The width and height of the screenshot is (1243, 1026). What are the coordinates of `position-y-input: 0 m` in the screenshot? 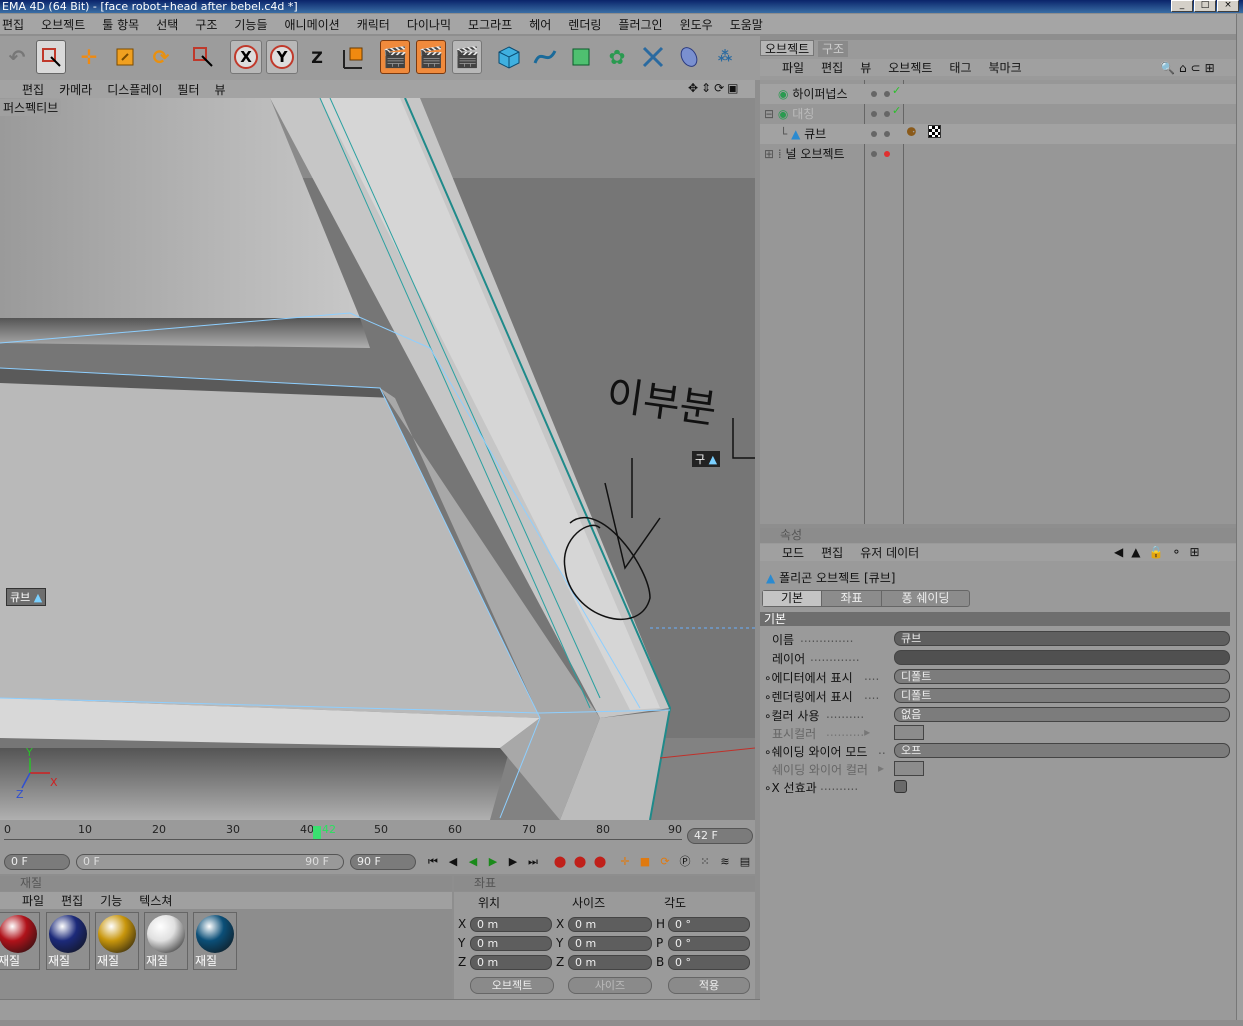 It's located at (511, 943).